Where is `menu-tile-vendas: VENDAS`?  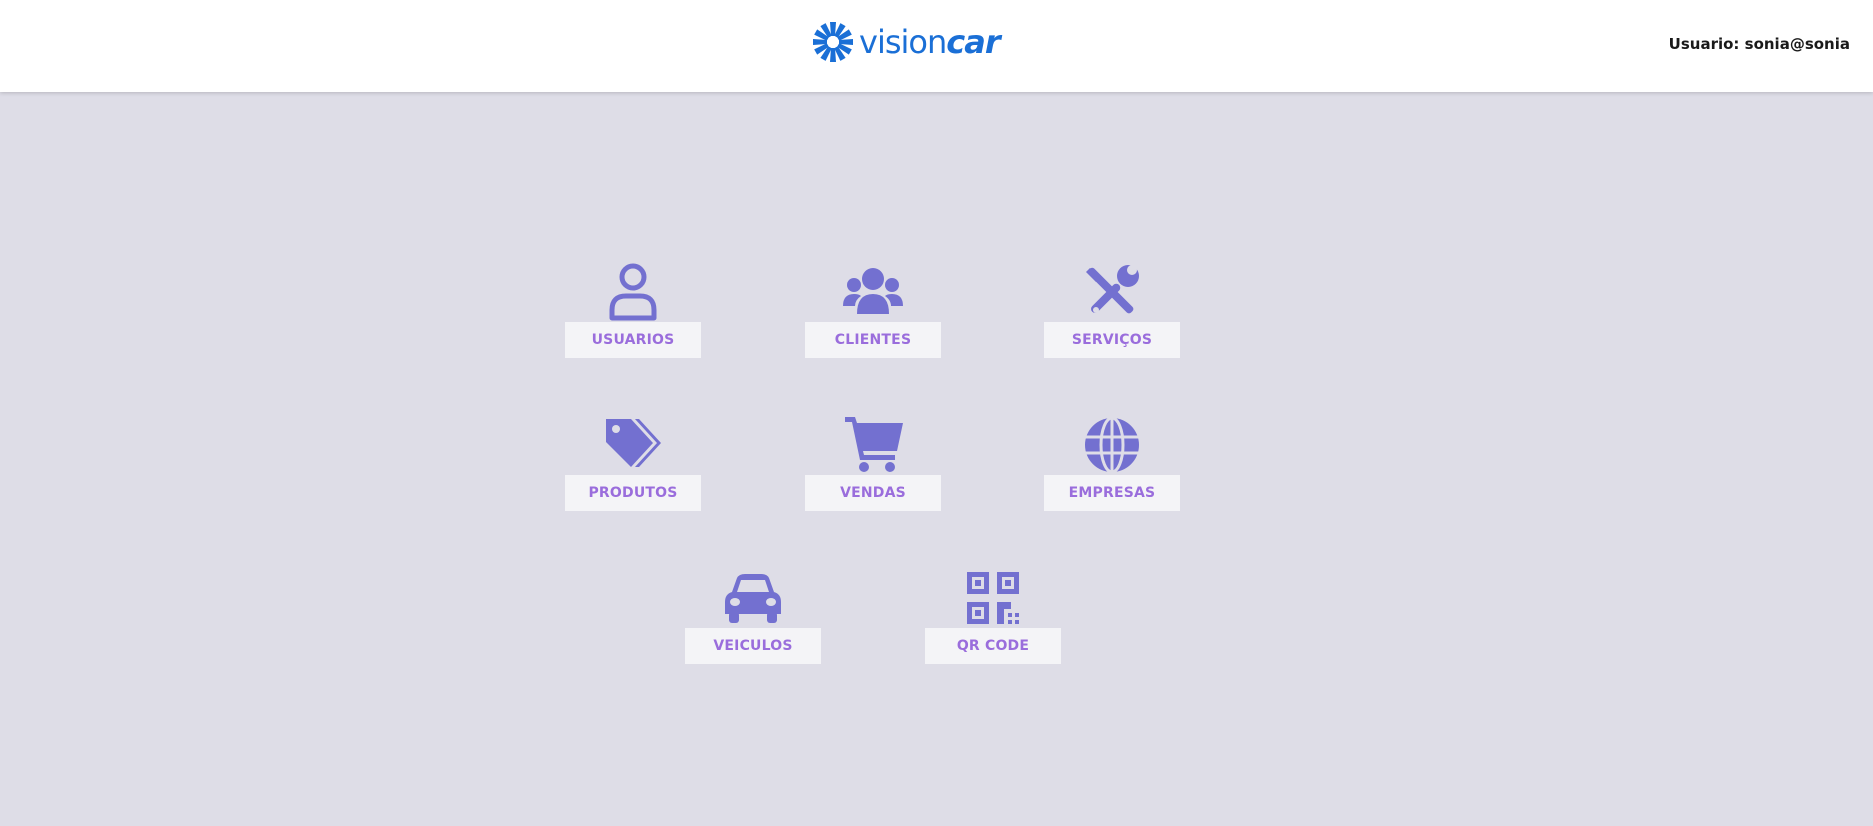 menu-tile-vendas: VENDAS is located at coordinates (873, 470).